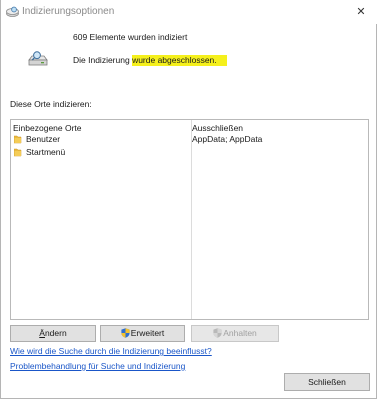 The image size is (378, 400). What do you see at coordinates (240, 333) in the screenshot?
I see `pause-label: Anhalten` at bounding box center [240, 333].